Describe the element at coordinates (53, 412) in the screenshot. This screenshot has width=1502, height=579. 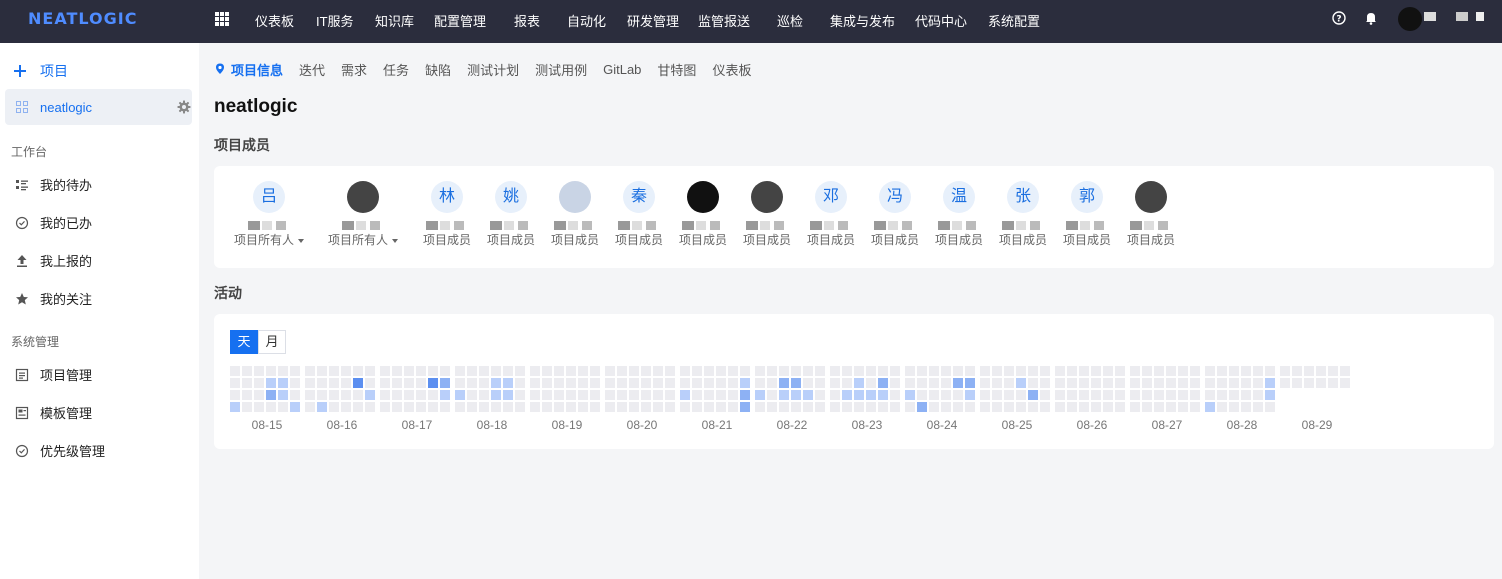
I see `sidebar-item-template-manage: 模板管理` at that location.